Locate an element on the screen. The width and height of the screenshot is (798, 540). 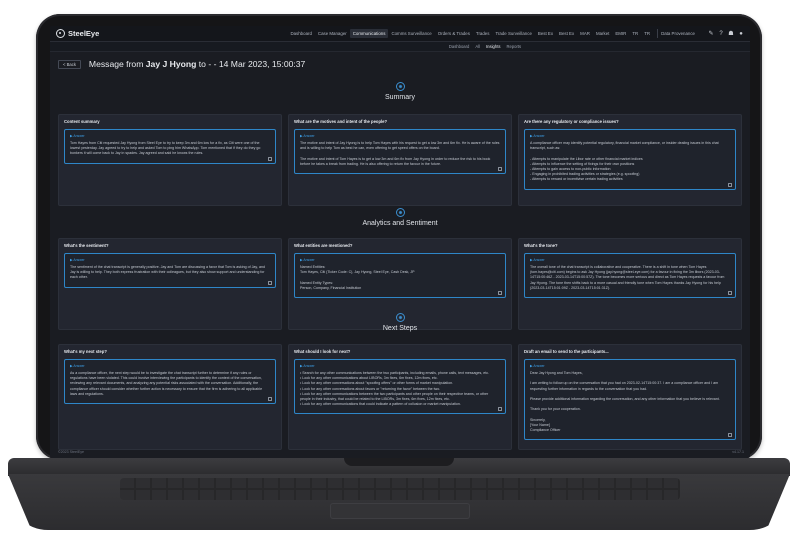
footer-copyright: ©2023 SteelEye is located at coordinates (71, 452).